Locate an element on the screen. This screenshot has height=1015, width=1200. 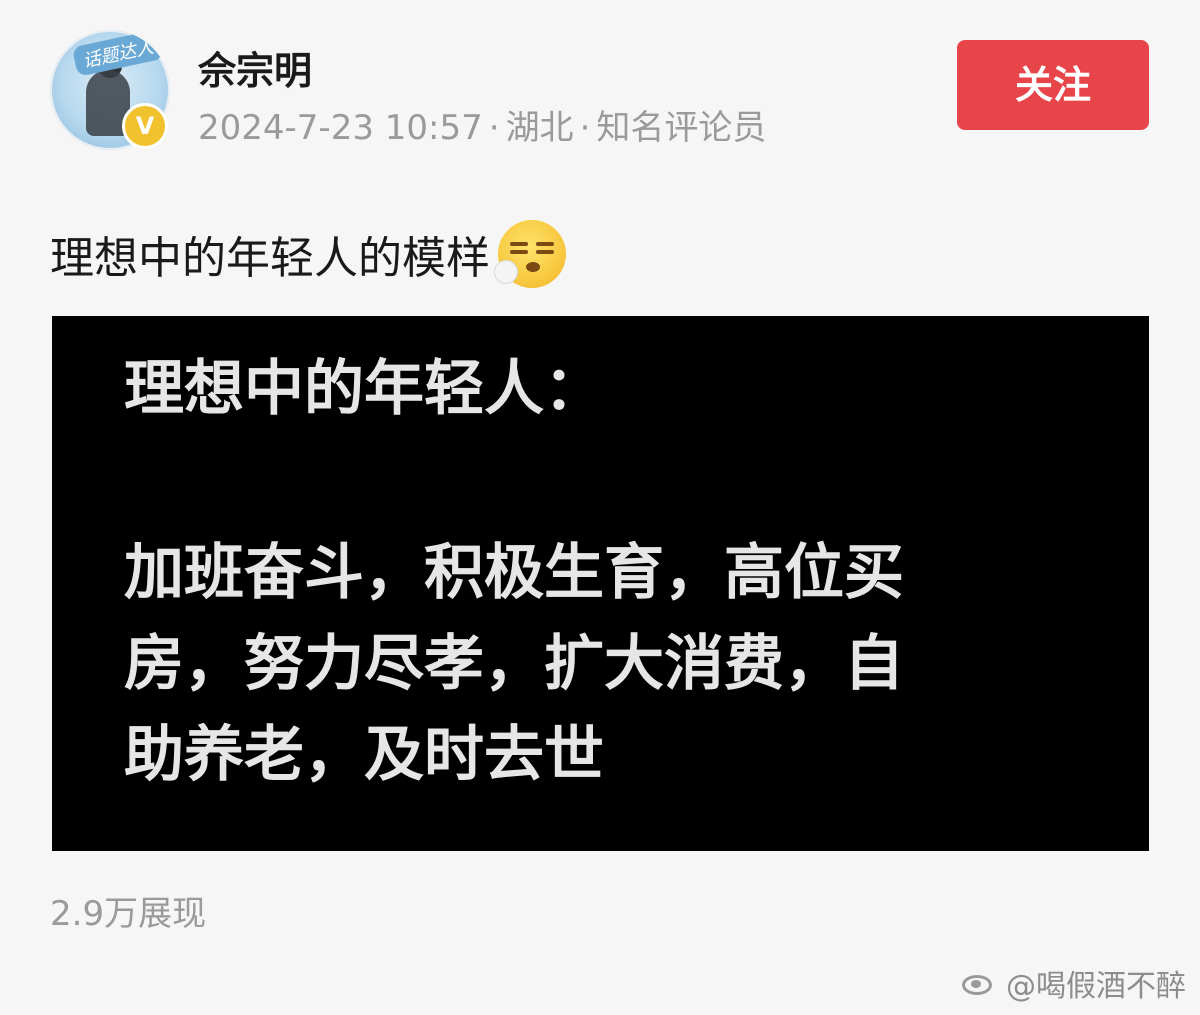
post-body-text: 理想中的年轻人的模样 is located at coordinates (270, 258).